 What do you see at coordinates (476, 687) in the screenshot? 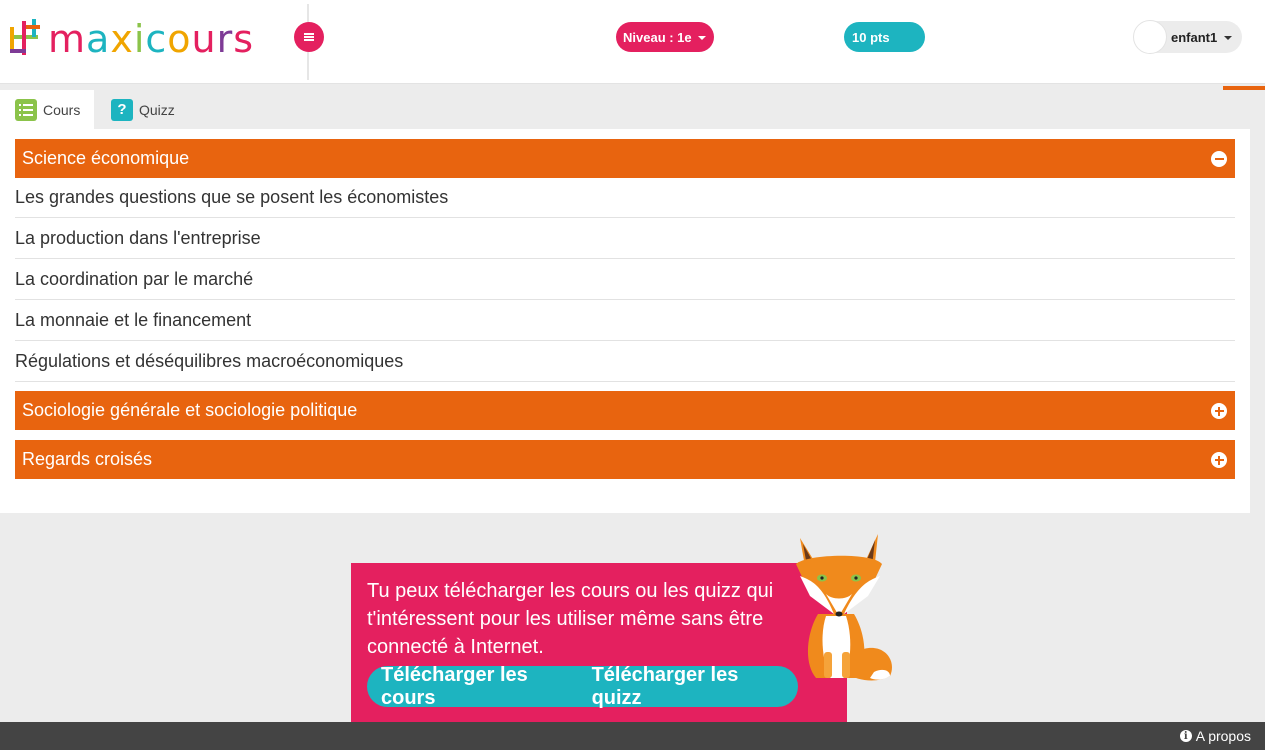
I see `download-courses-button: Télécharger les cours` at bounding box center [476, 687].